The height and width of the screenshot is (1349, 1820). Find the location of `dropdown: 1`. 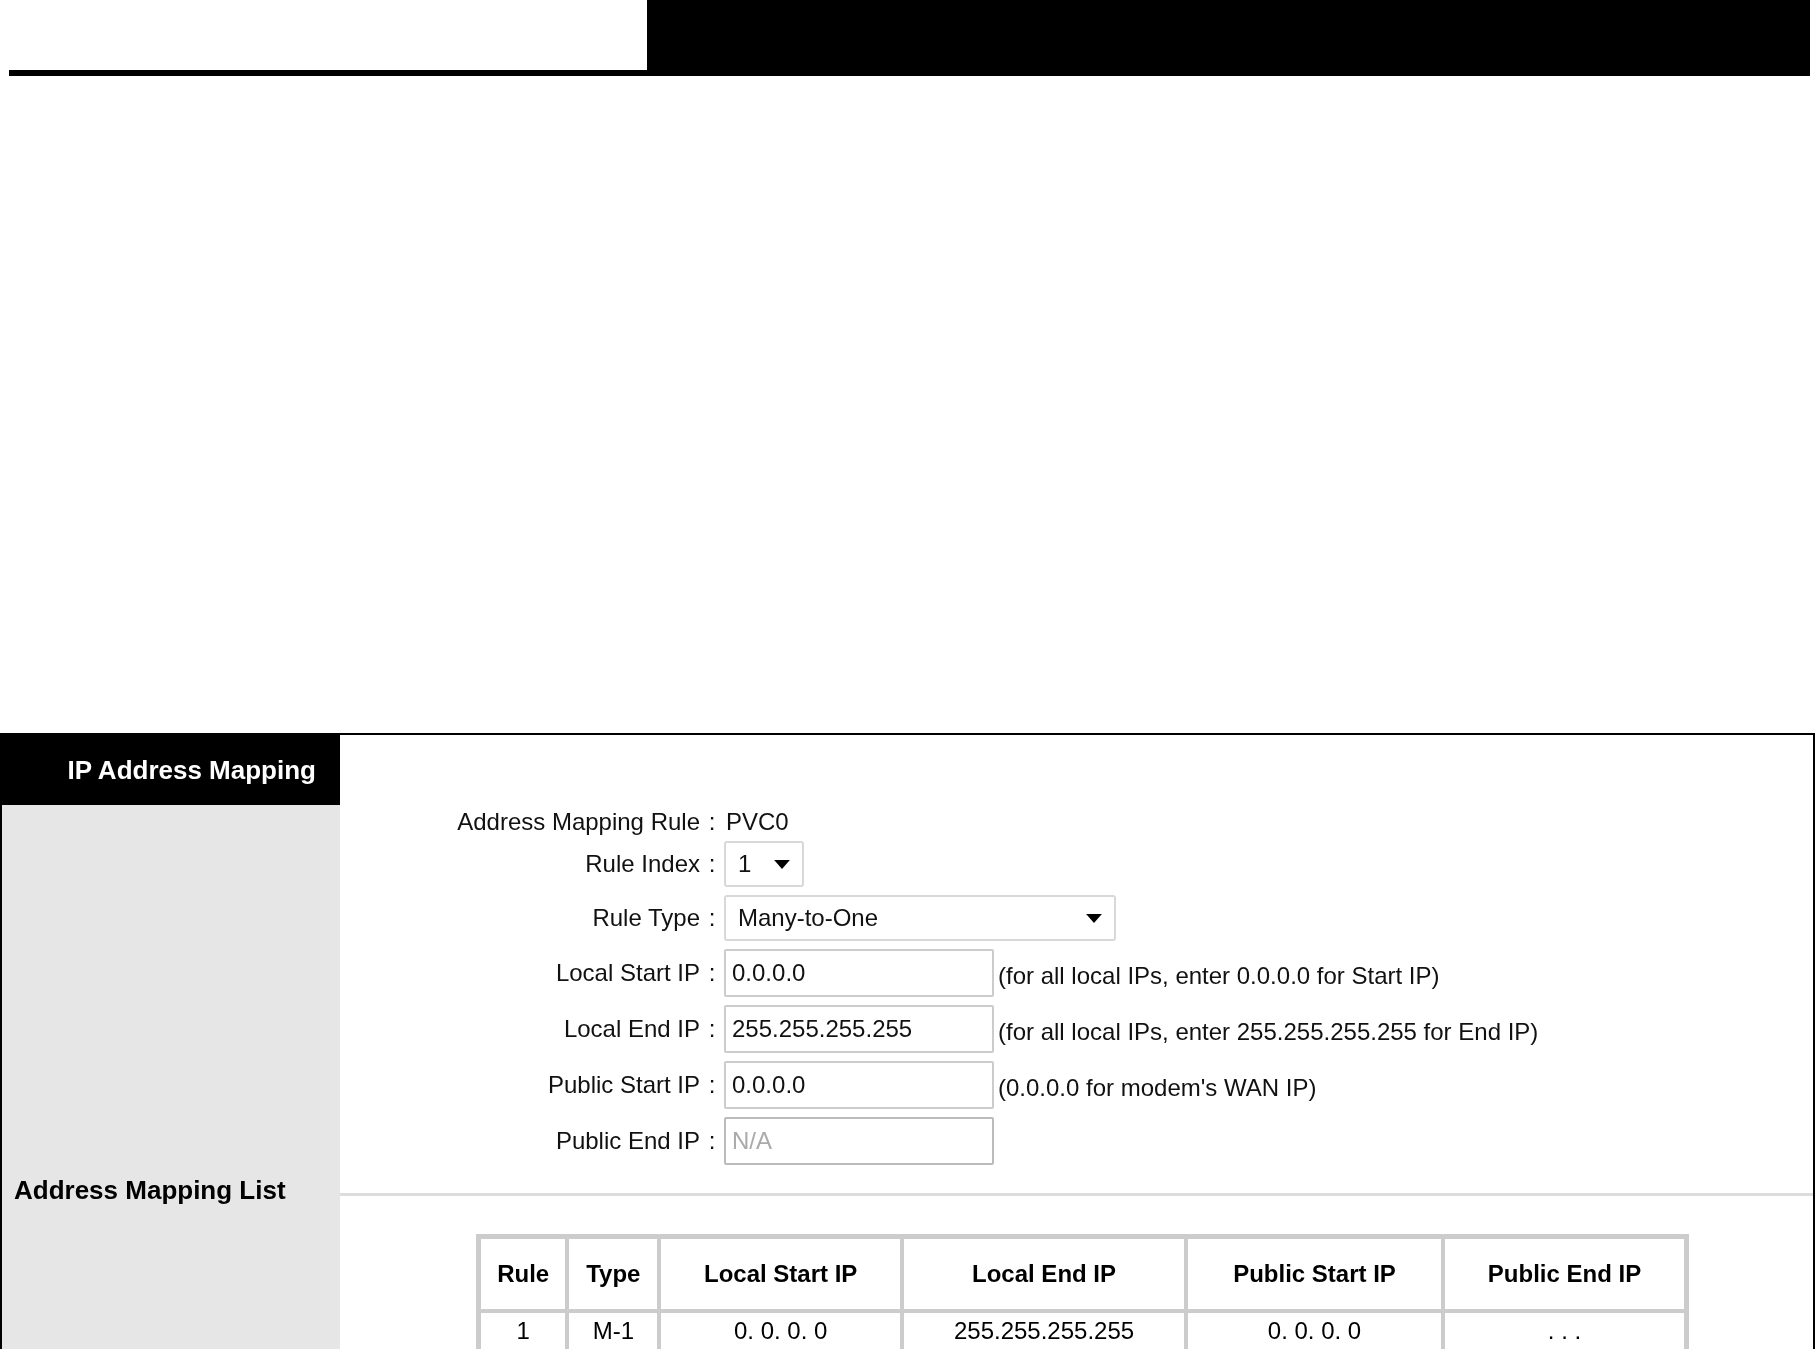

dropdown: 1 is located at coordinates (764, 864).